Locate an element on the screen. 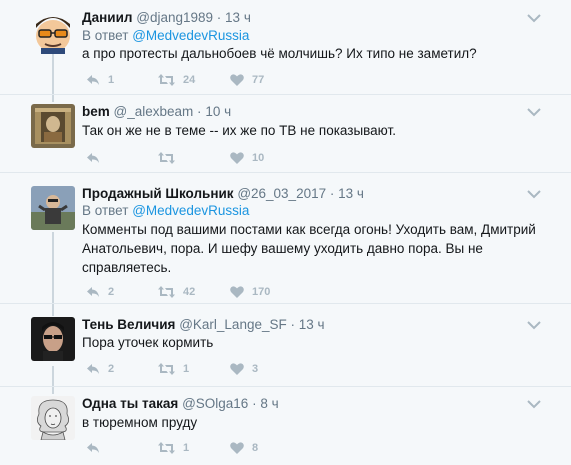 Image resolution: width=571 pixels, height=465 pixels. timestamp: 8 ч is located at coordinates (269, 403).